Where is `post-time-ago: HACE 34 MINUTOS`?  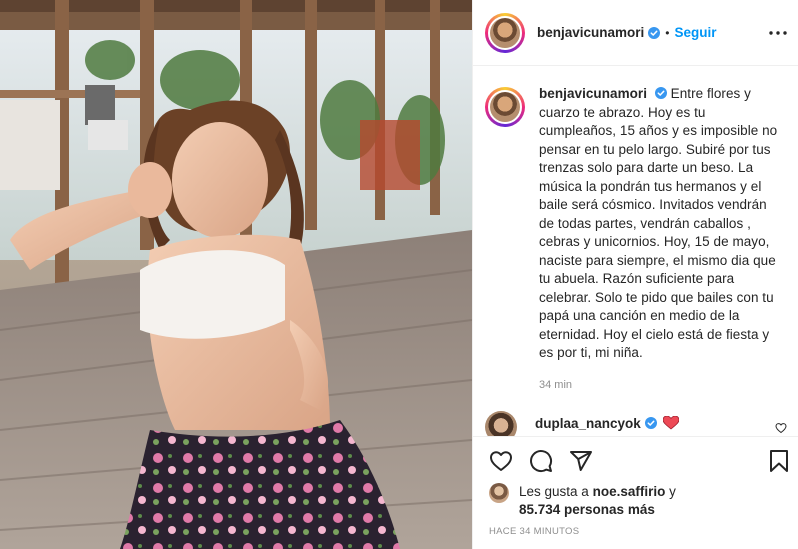 post-time-ago: HACE 34 MINUTOS is located at coordinates (534, 531).